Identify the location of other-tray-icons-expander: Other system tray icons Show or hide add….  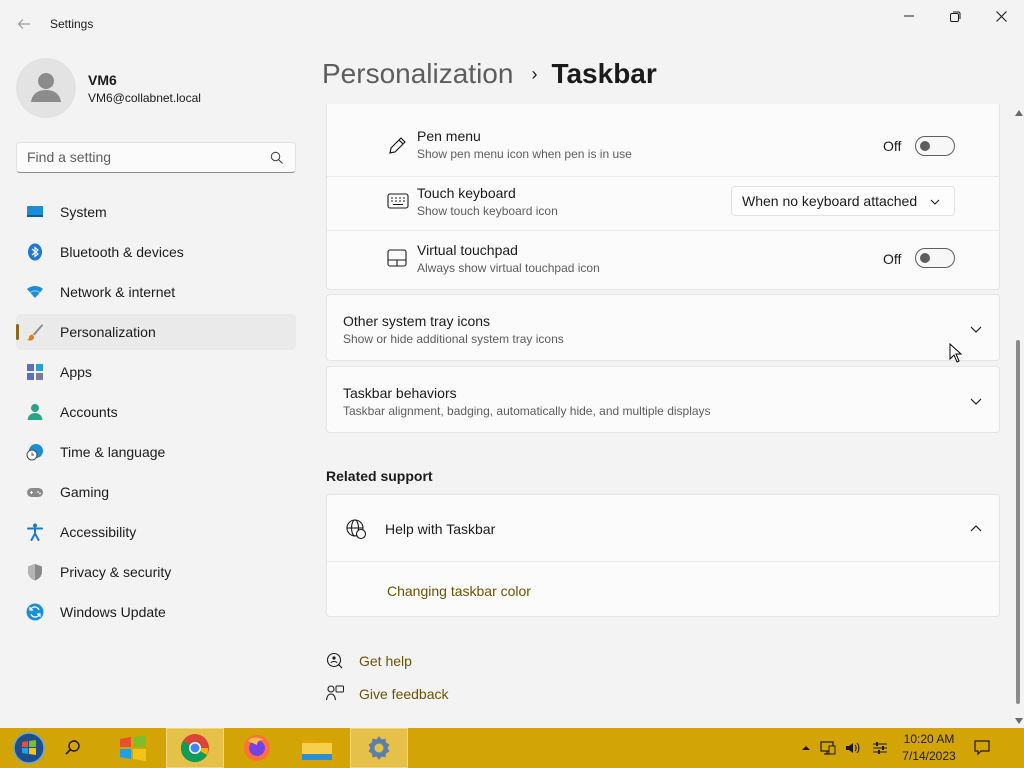
(663, 327).